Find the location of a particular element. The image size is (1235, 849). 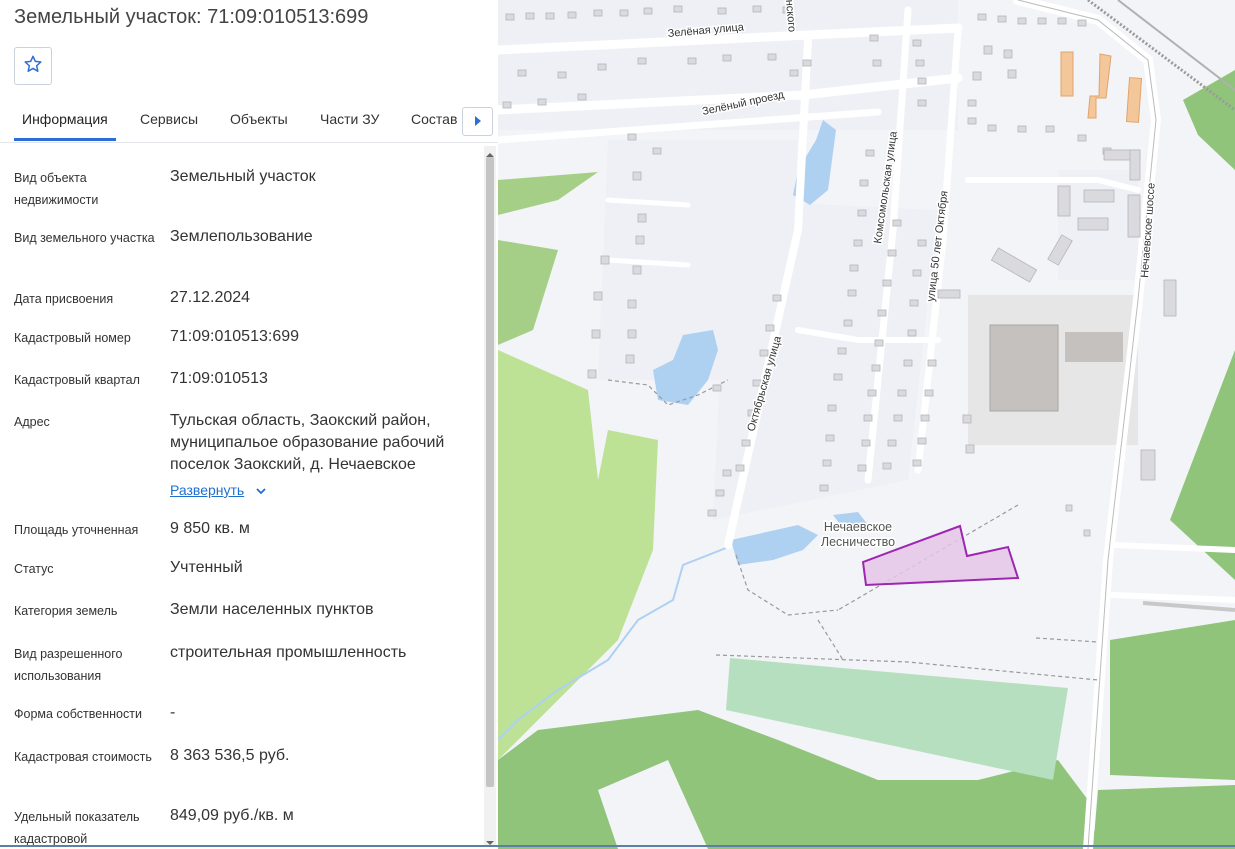

star-icon is located at coordinates (33, 66).